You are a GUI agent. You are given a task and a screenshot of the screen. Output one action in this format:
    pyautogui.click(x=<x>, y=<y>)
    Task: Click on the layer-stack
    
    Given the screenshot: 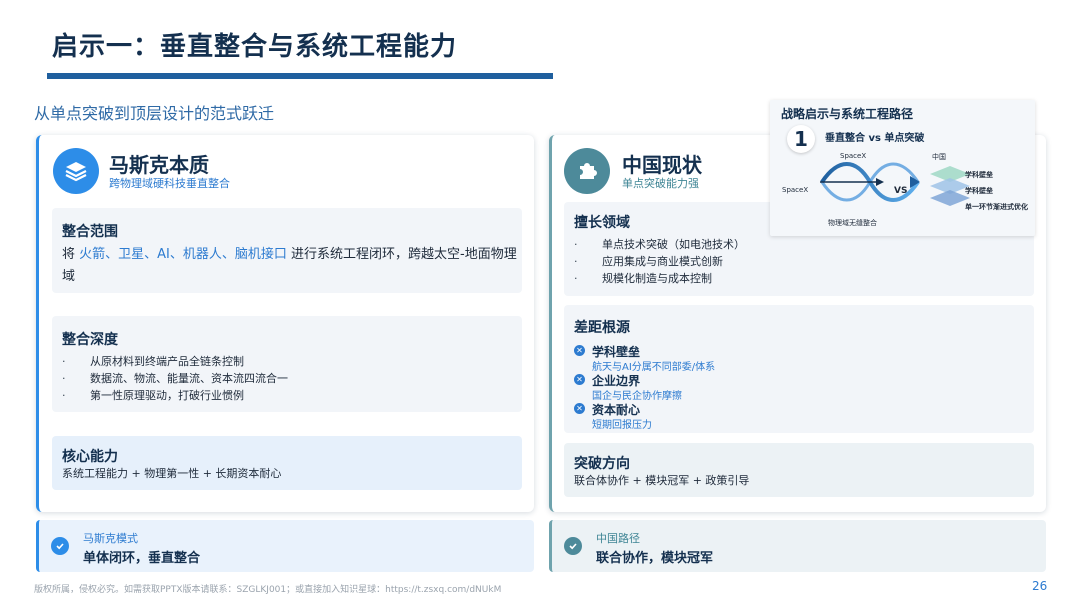 What is the action you would take?
    pyautogui.click(x=950, y=186)
    